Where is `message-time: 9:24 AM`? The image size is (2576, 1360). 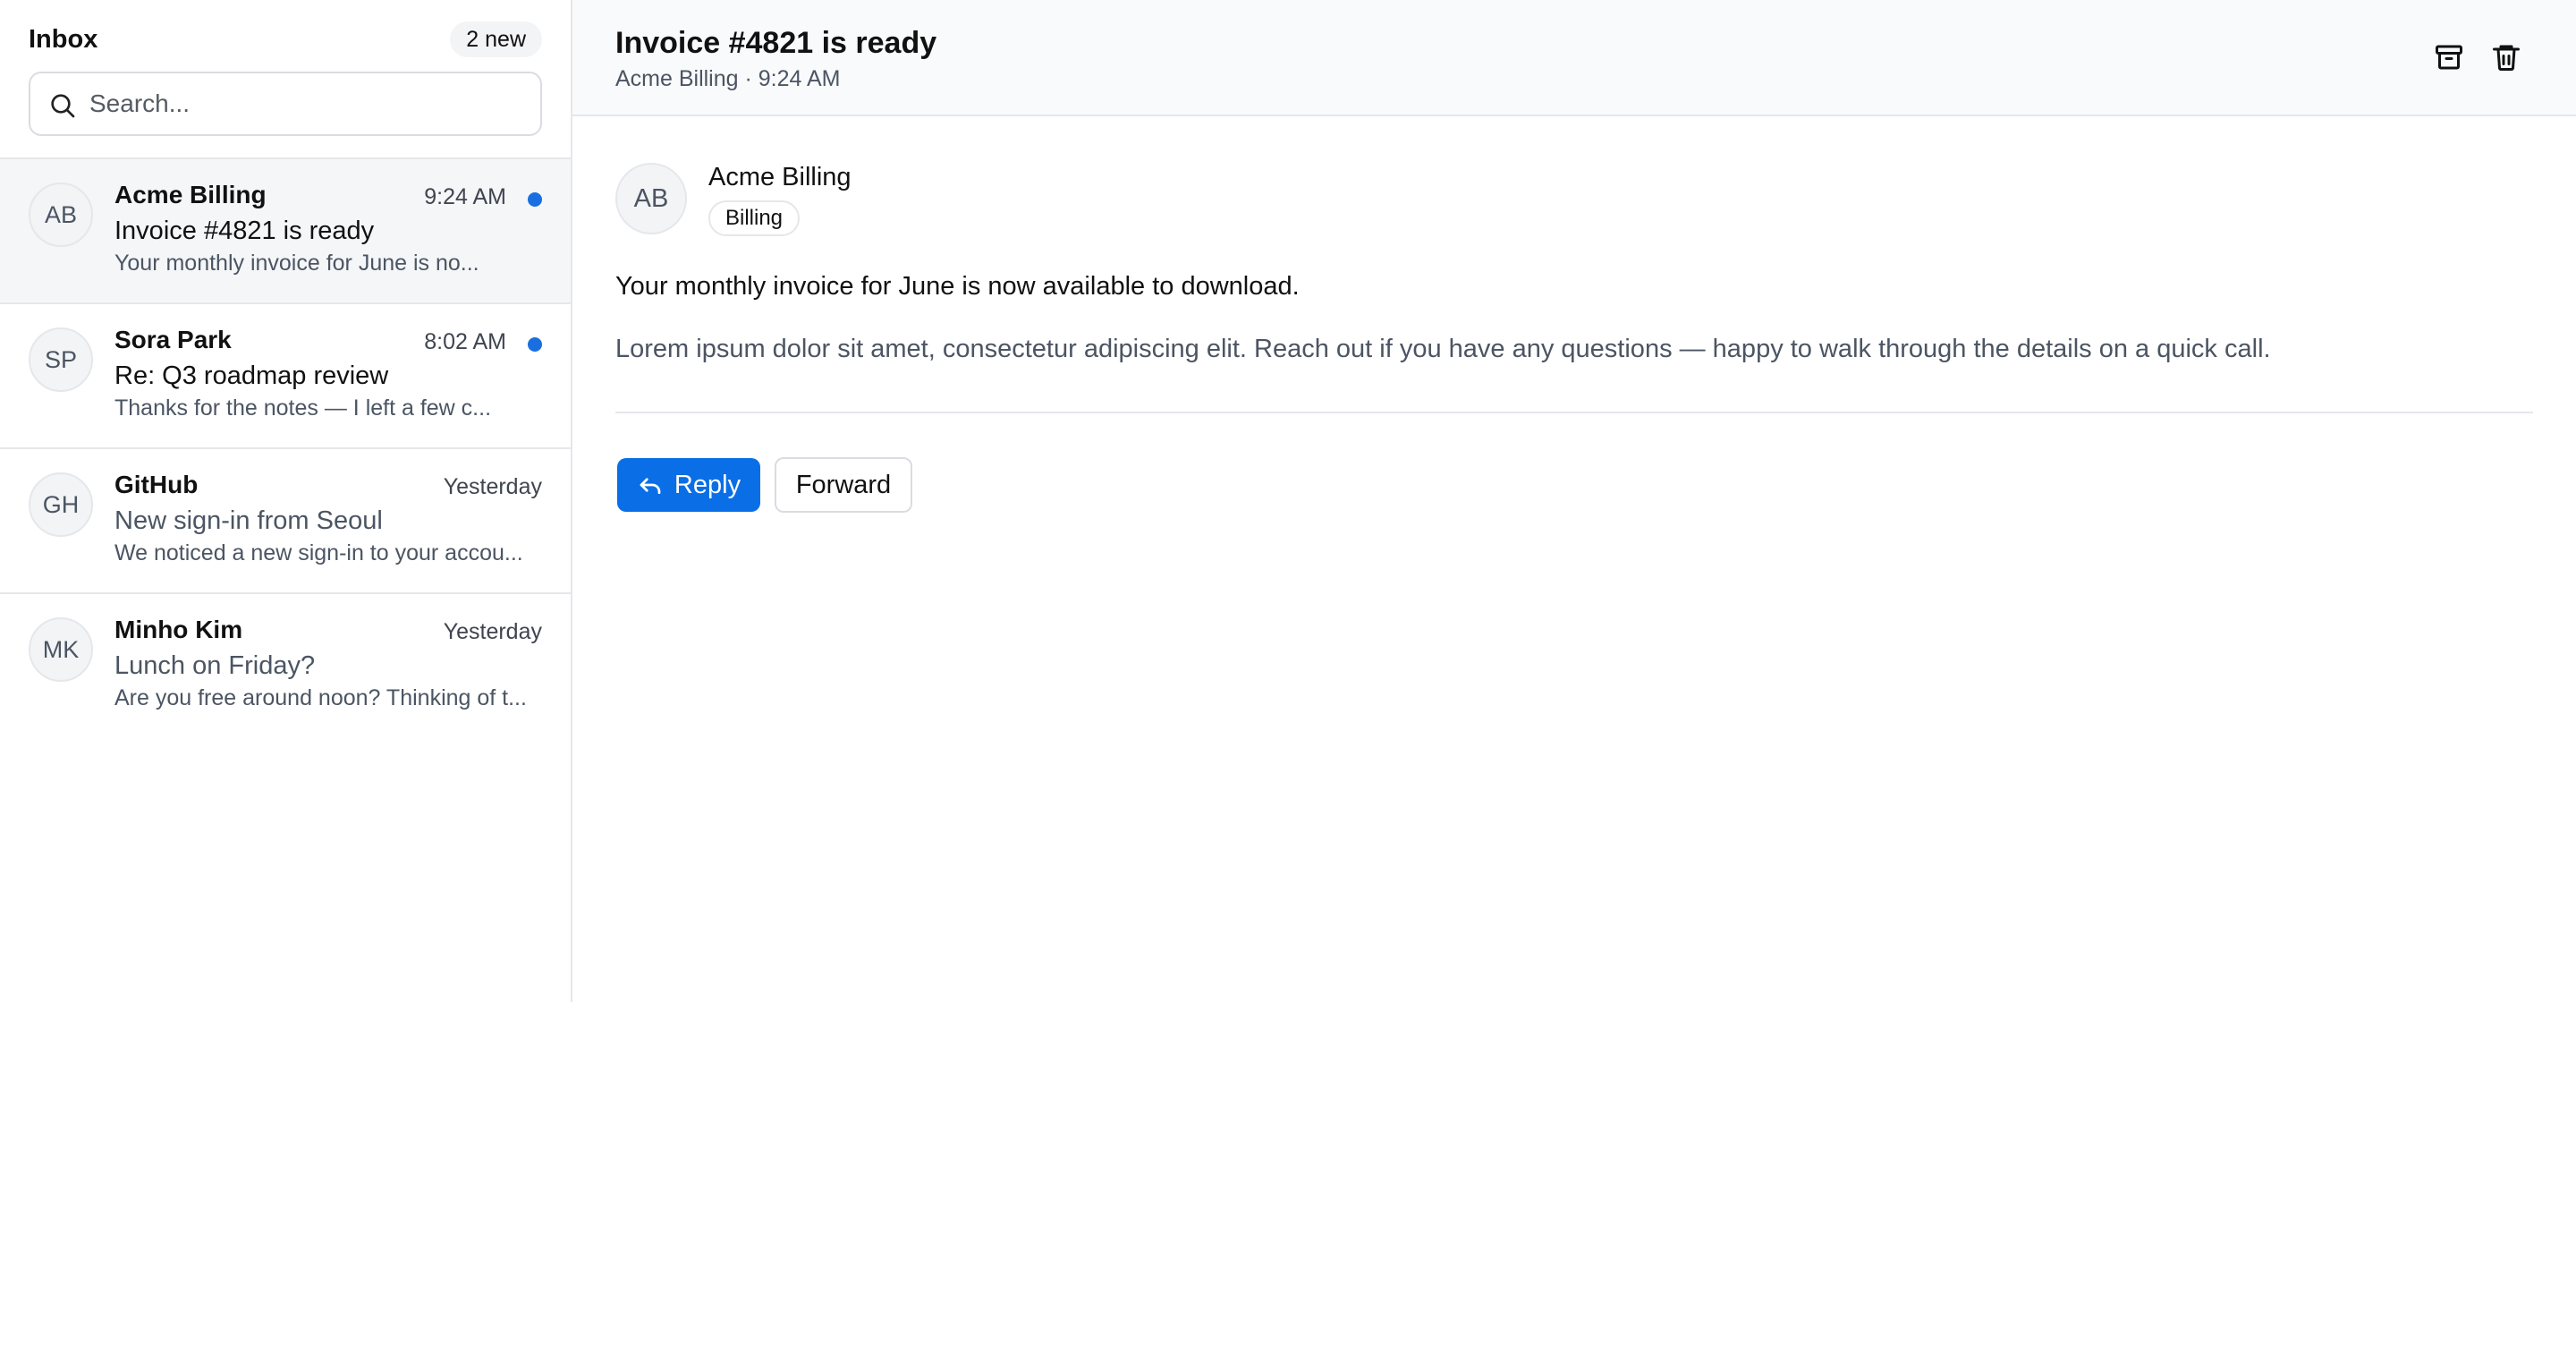
message-time: 9:24 AM is located at coordinates (465, 196).